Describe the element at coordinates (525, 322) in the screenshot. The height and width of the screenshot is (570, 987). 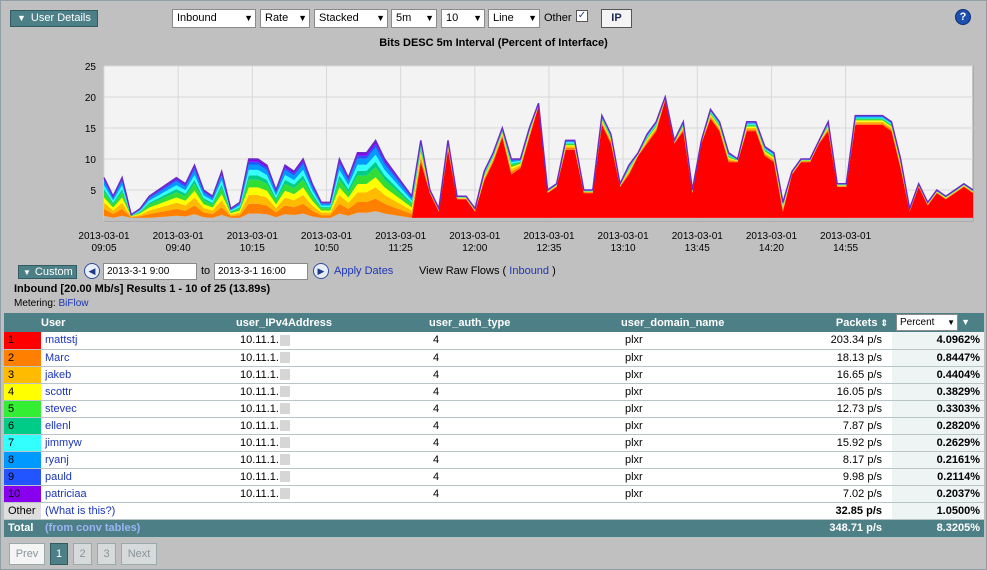
I see `auth-type-header: user_auth_type` at that location.